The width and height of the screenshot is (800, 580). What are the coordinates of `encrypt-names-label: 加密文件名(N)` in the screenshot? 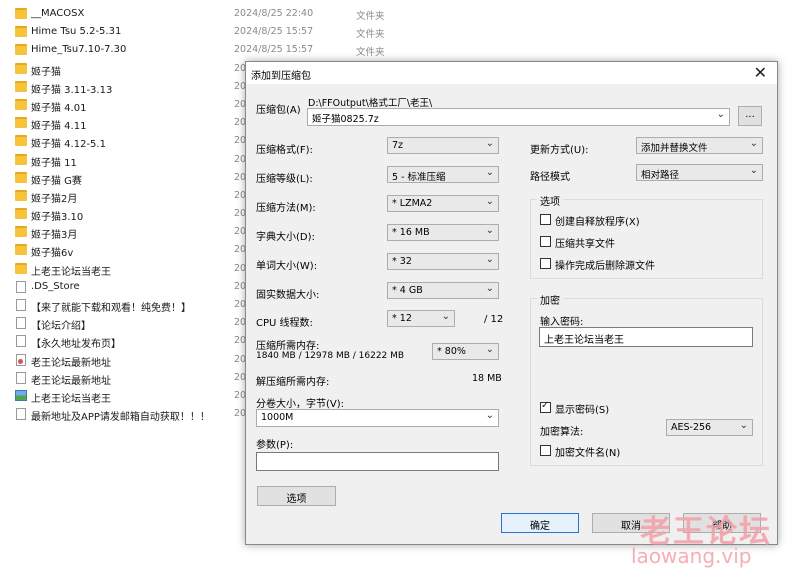 It's located at (588, 453).